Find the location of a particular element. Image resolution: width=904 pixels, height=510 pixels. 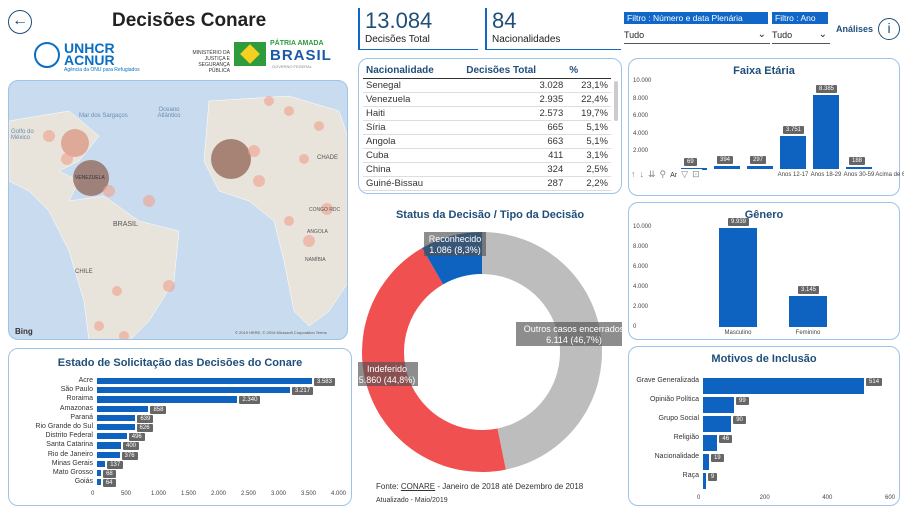

analises-link: Análises is located at coordinates (854, 29).